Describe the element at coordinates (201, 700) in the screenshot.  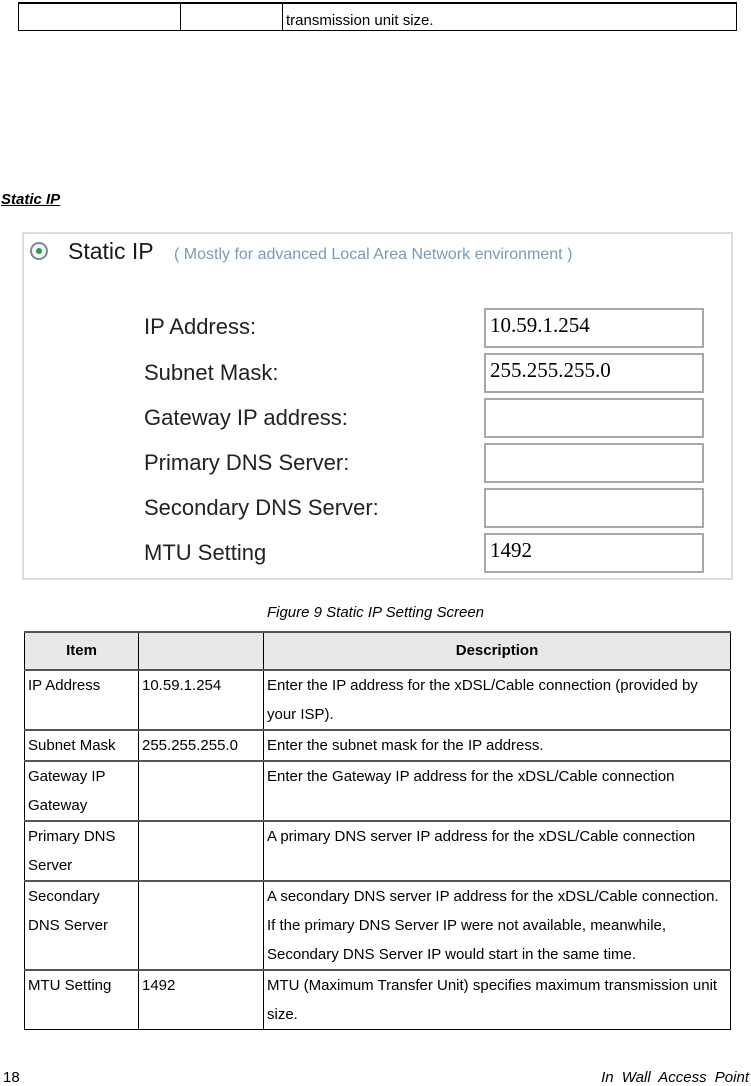
I see `row-value: 10.59.1.254` at that location.